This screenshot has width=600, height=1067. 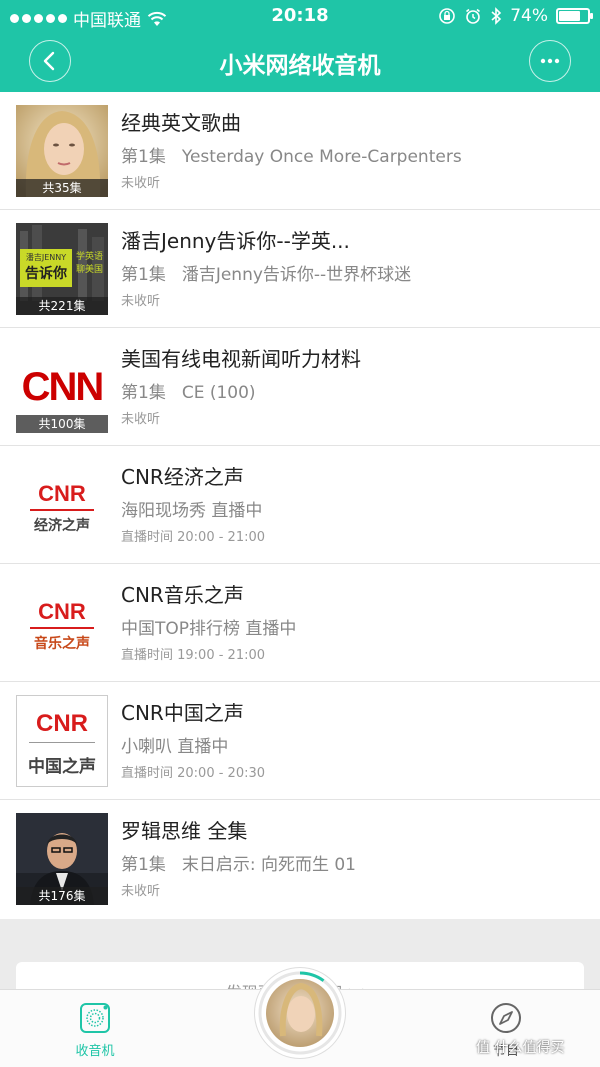 I want to click on program-title: CNR中国之声, so click(x=182, y=713).